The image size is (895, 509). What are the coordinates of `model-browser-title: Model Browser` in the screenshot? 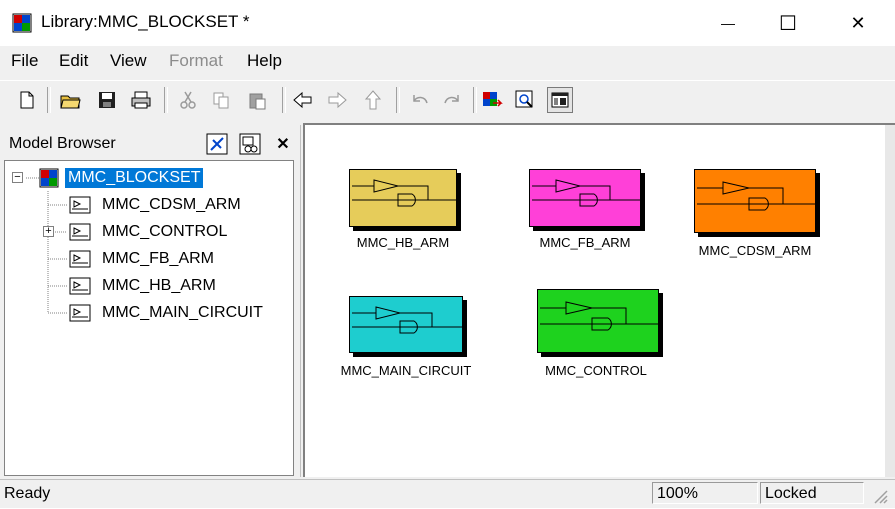 It's located at (62, 143).